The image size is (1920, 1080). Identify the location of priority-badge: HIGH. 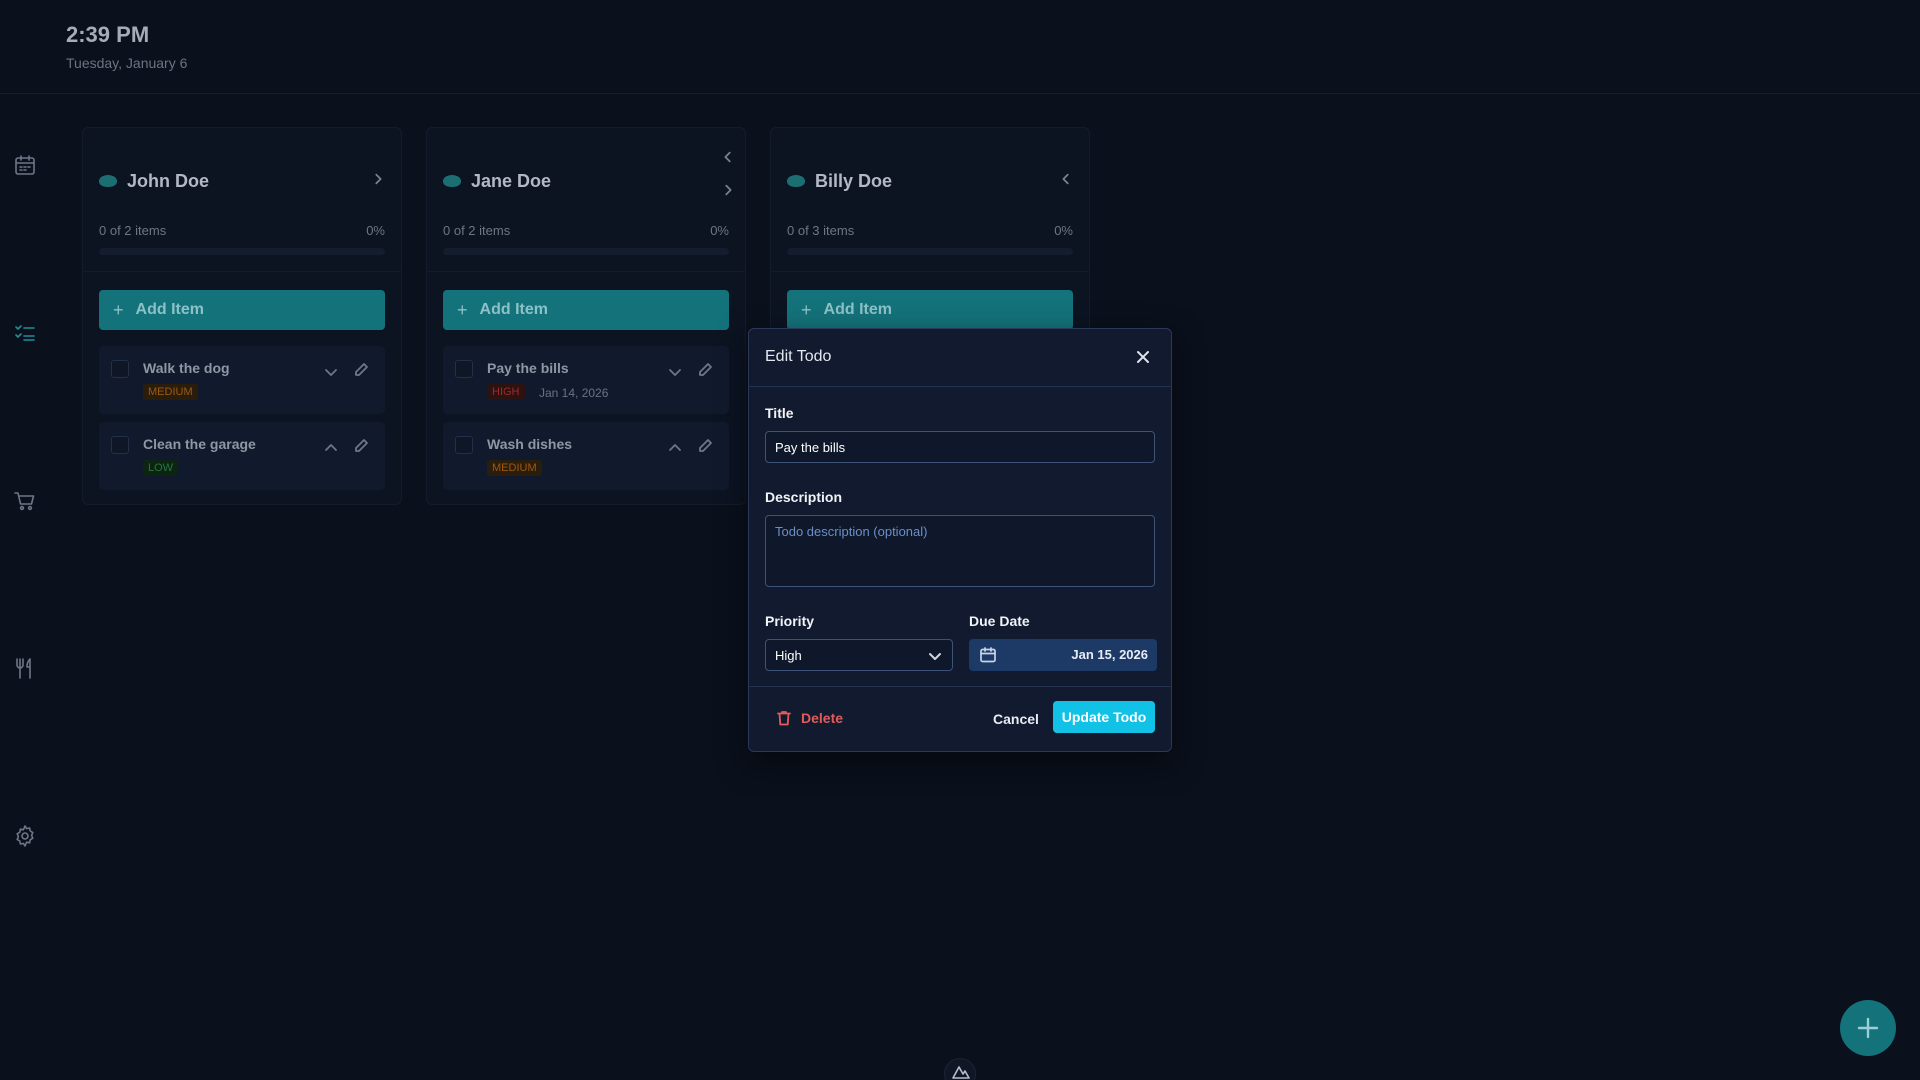
(506, 392).